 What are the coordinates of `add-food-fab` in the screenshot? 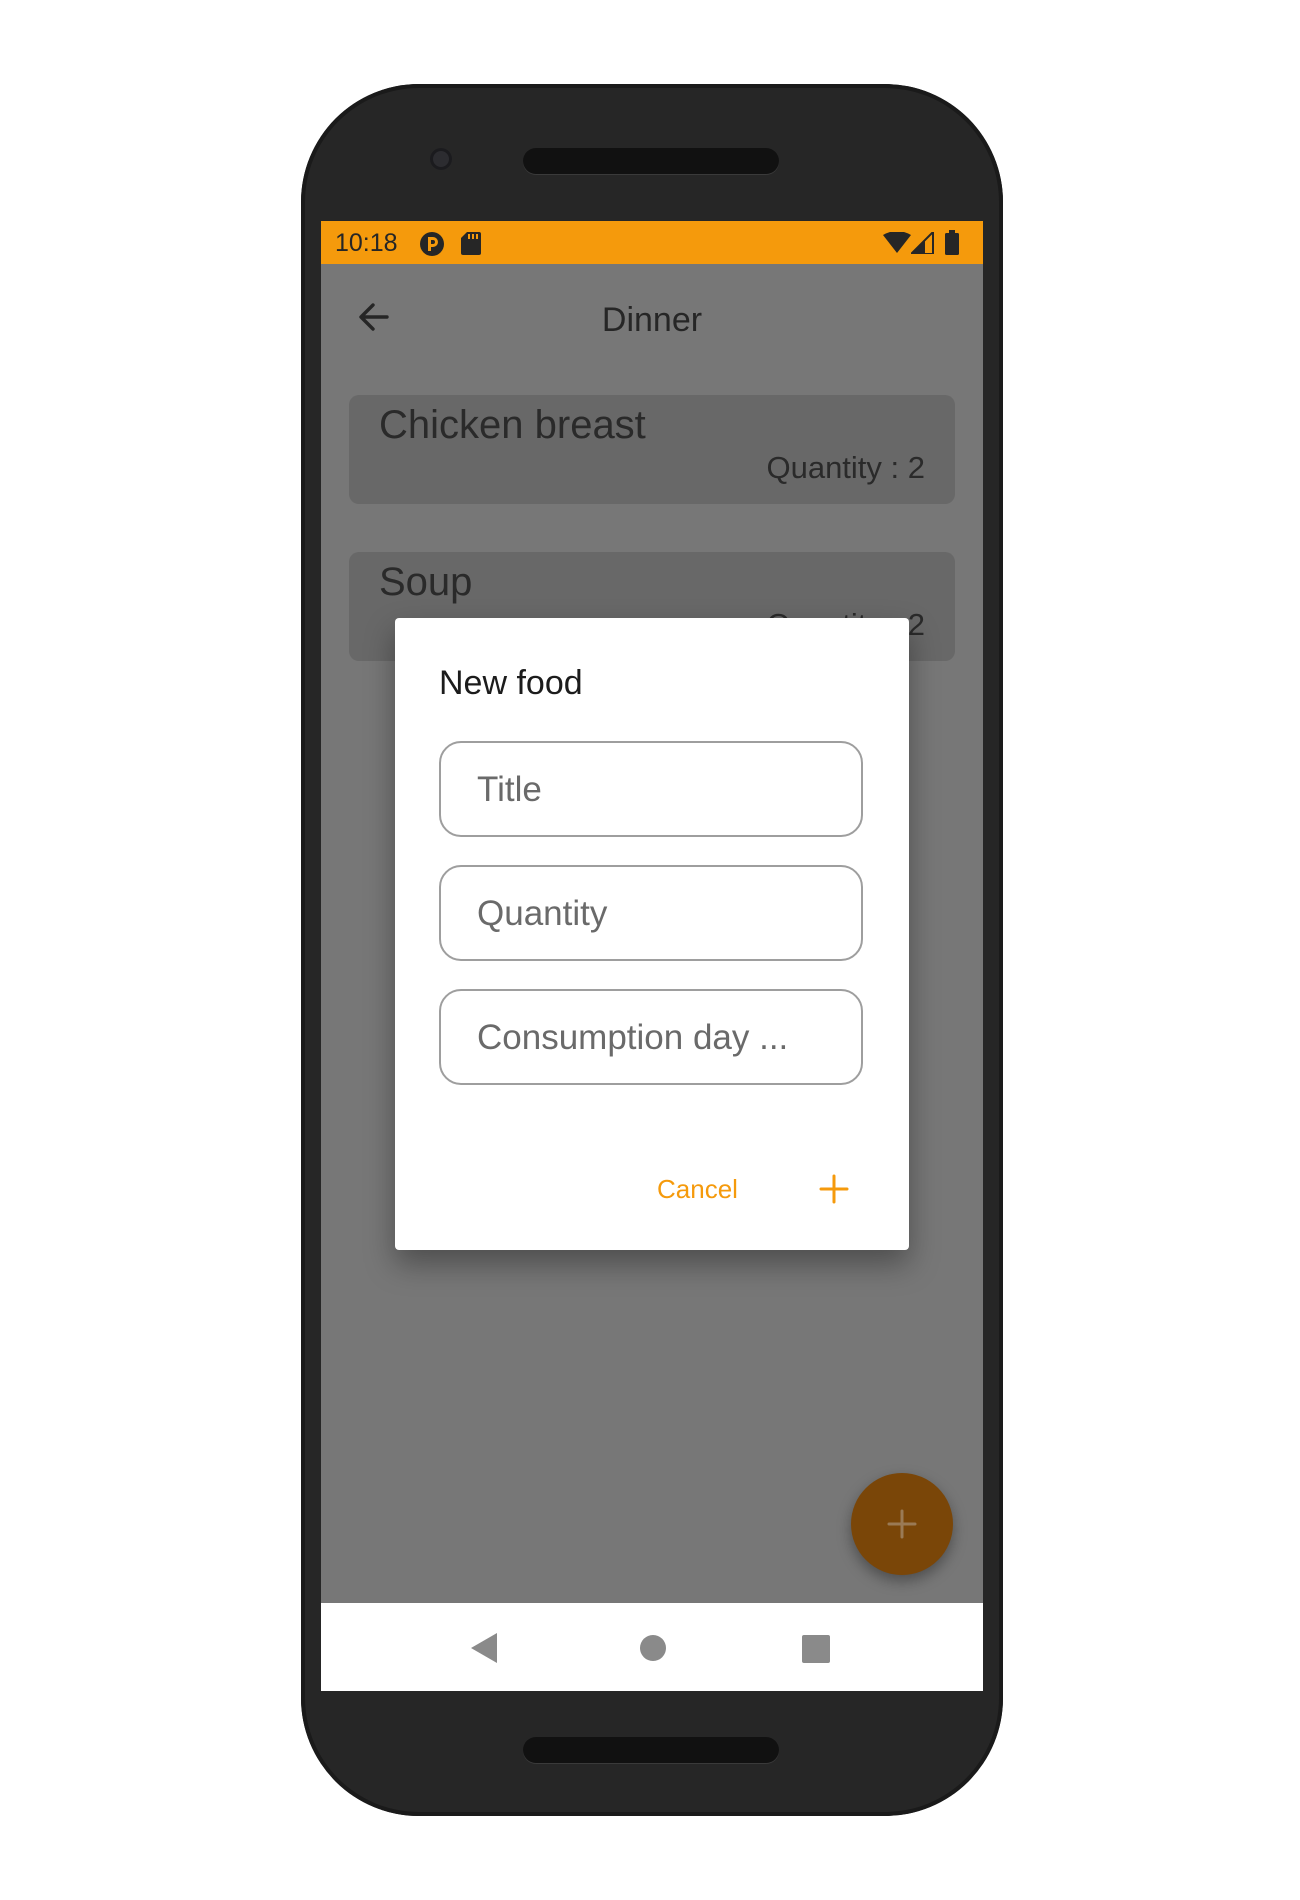 It's located at (902, 1524).